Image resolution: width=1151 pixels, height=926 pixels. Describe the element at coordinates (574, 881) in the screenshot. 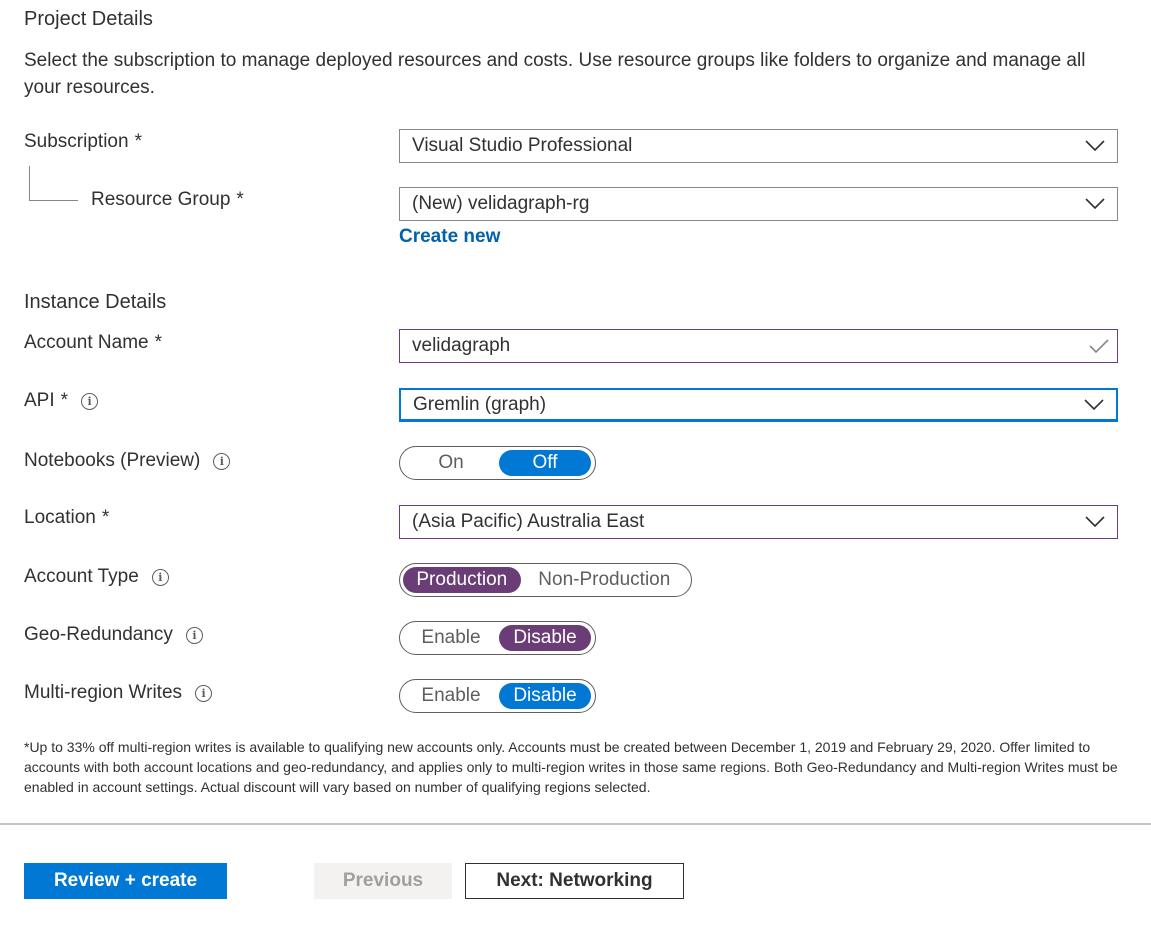

I see `next-networking-button: Next: Networking` at that location.